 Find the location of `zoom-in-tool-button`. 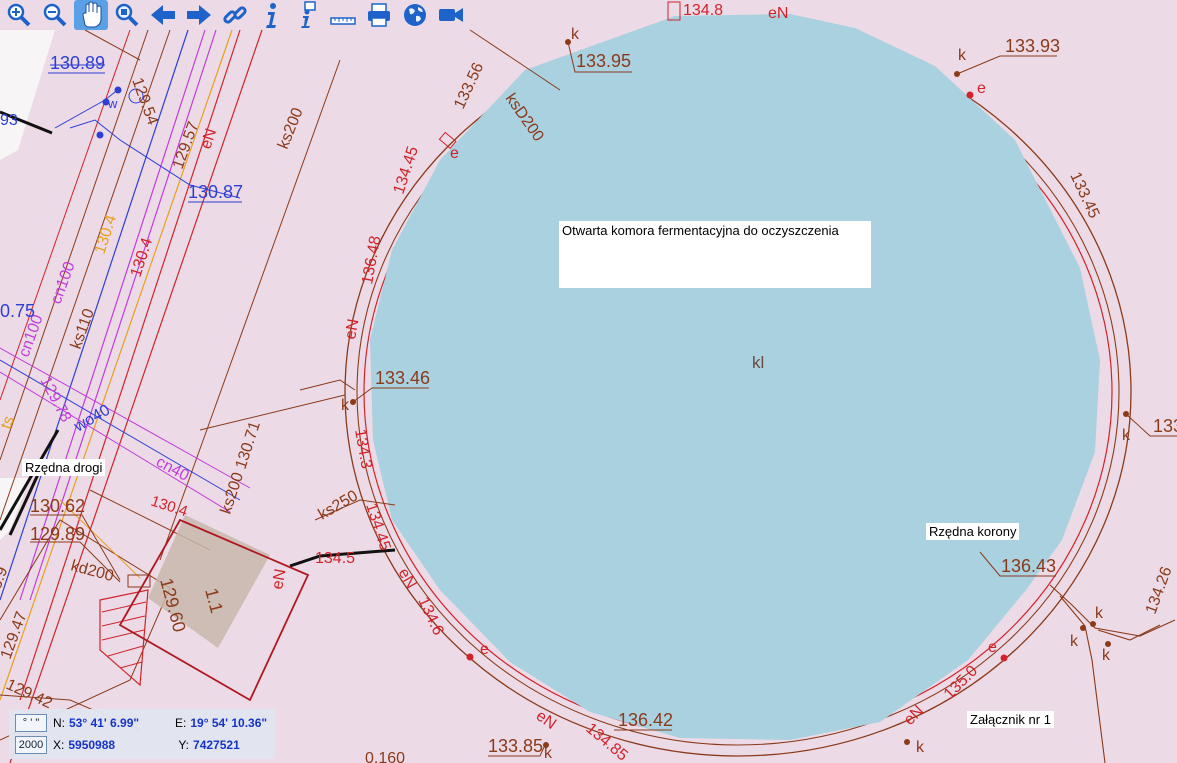

zoom-in-tool-button is located at coordinates (19, 15).